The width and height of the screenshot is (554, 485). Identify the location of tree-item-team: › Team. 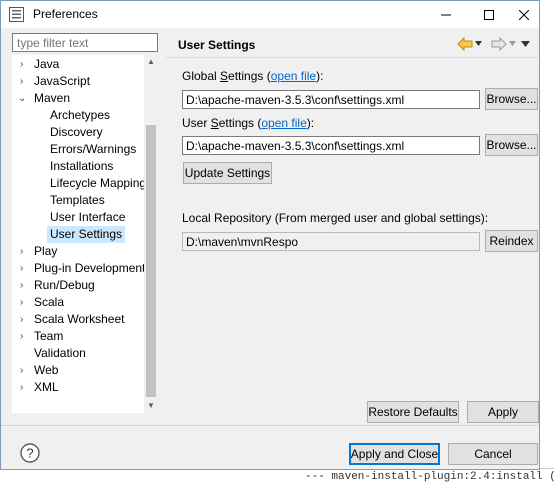
(78, 336).